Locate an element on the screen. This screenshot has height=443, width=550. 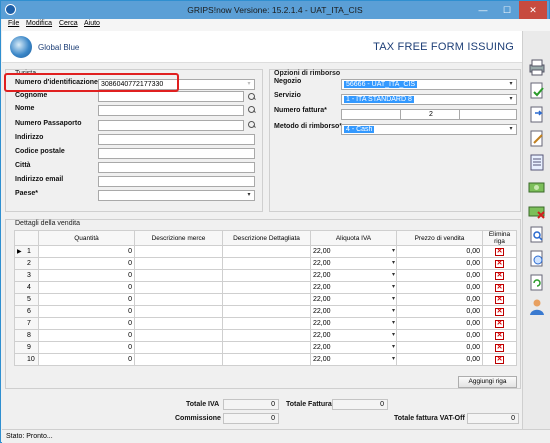
col-header-aliquota-iva: Aliquota IVA is located at coordinates (353, 238).